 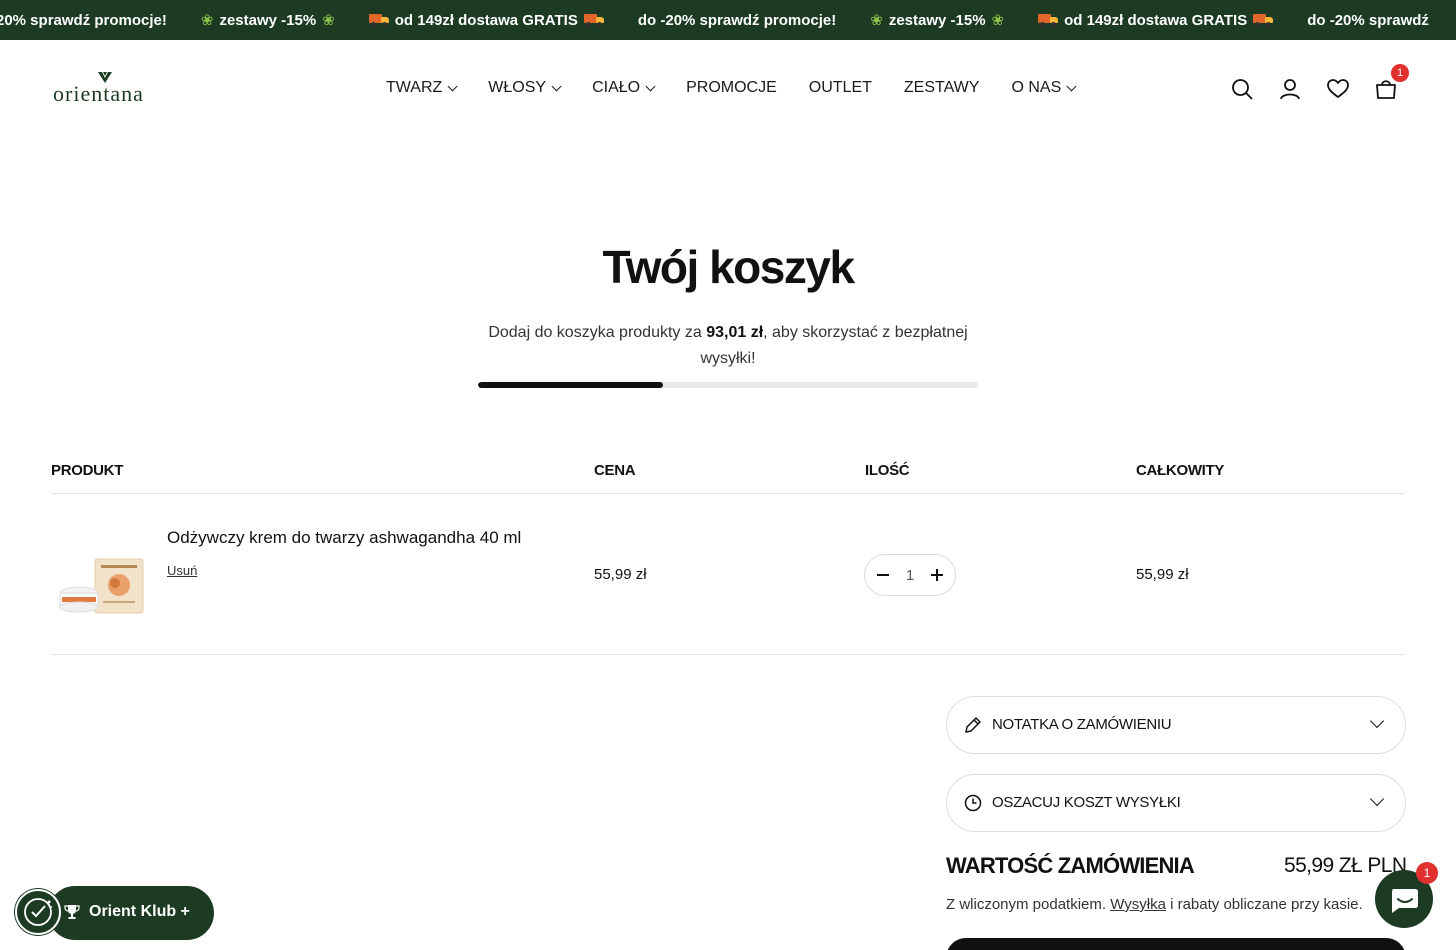 I want to click on nav-item-ciało: CIAŁO, so click(x=624, y=88).